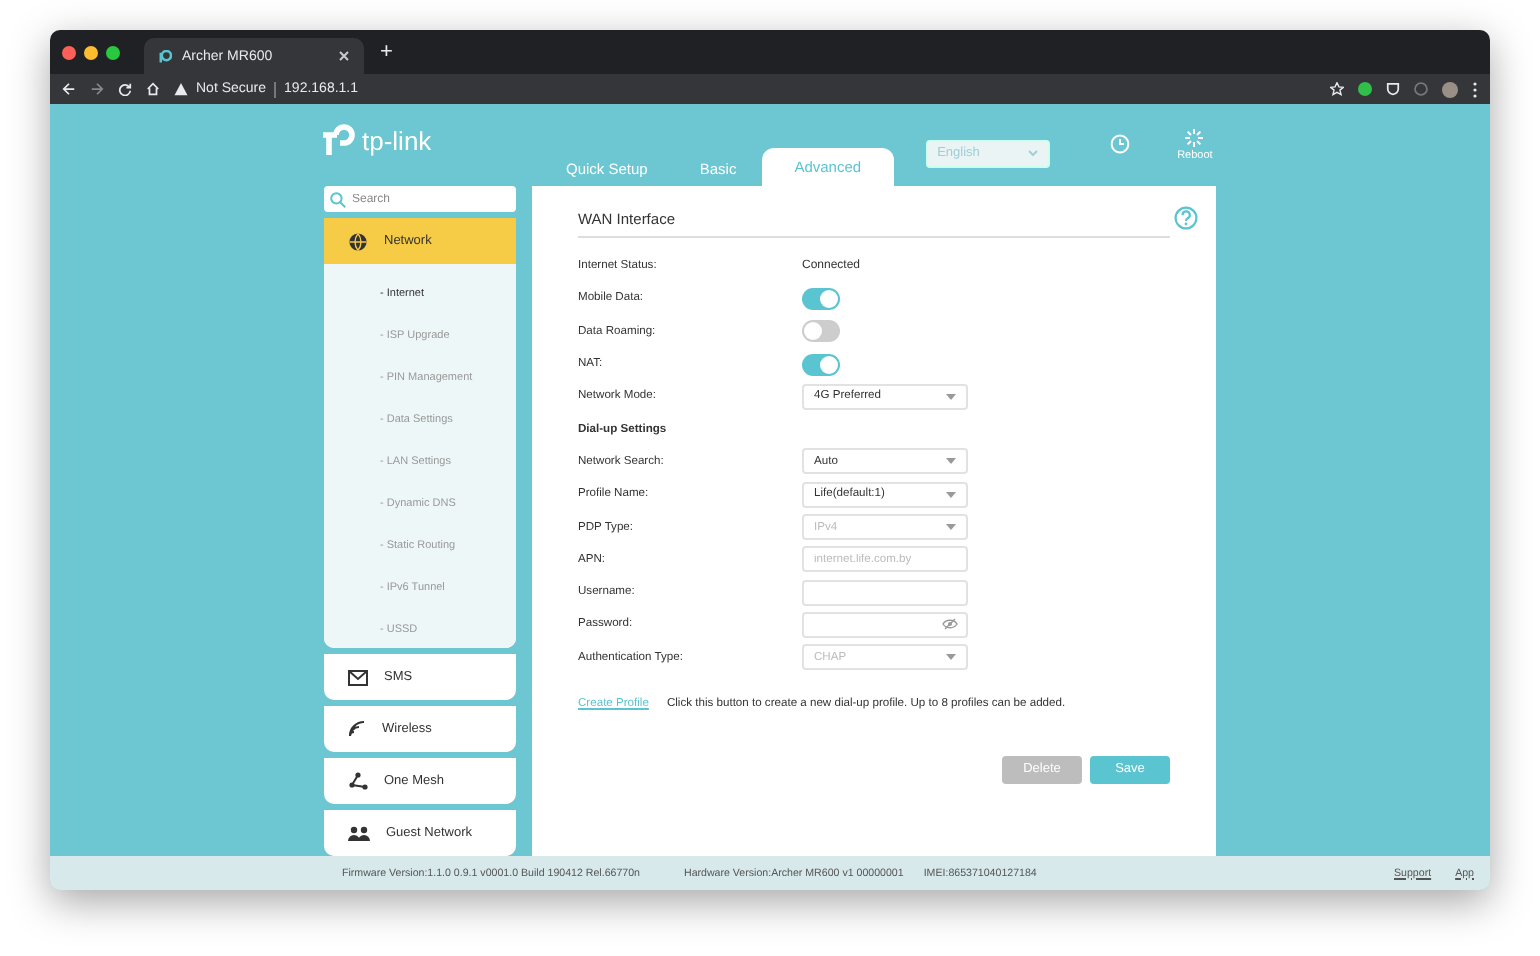 The width and height of the screenshot is (1540, 956). What do you see at coordinates (358, 241) in the screenshot?
I see `globe-icon` at bounding box center [358, 241].